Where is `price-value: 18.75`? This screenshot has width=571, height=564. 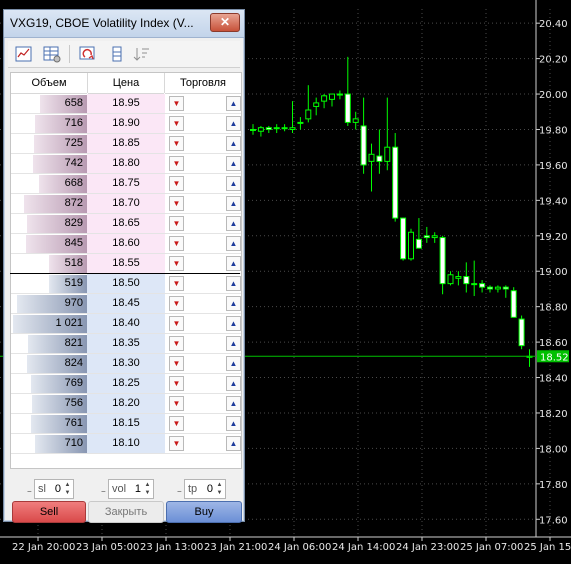 price-value: 18.75 is located at coordinates (126, 183).